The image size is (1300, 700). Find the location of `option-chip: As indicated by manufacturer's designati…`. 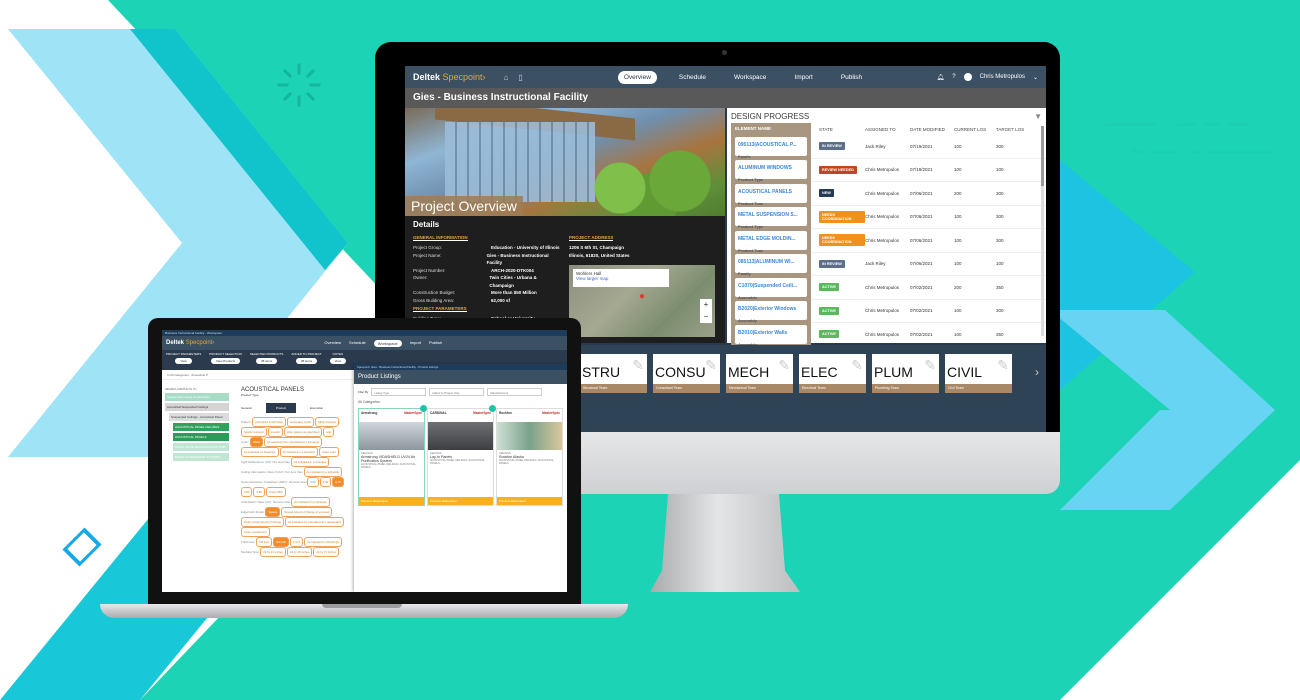

option-chip: As indicated by manufacturer's designati… is located at coordinates (315, 522).